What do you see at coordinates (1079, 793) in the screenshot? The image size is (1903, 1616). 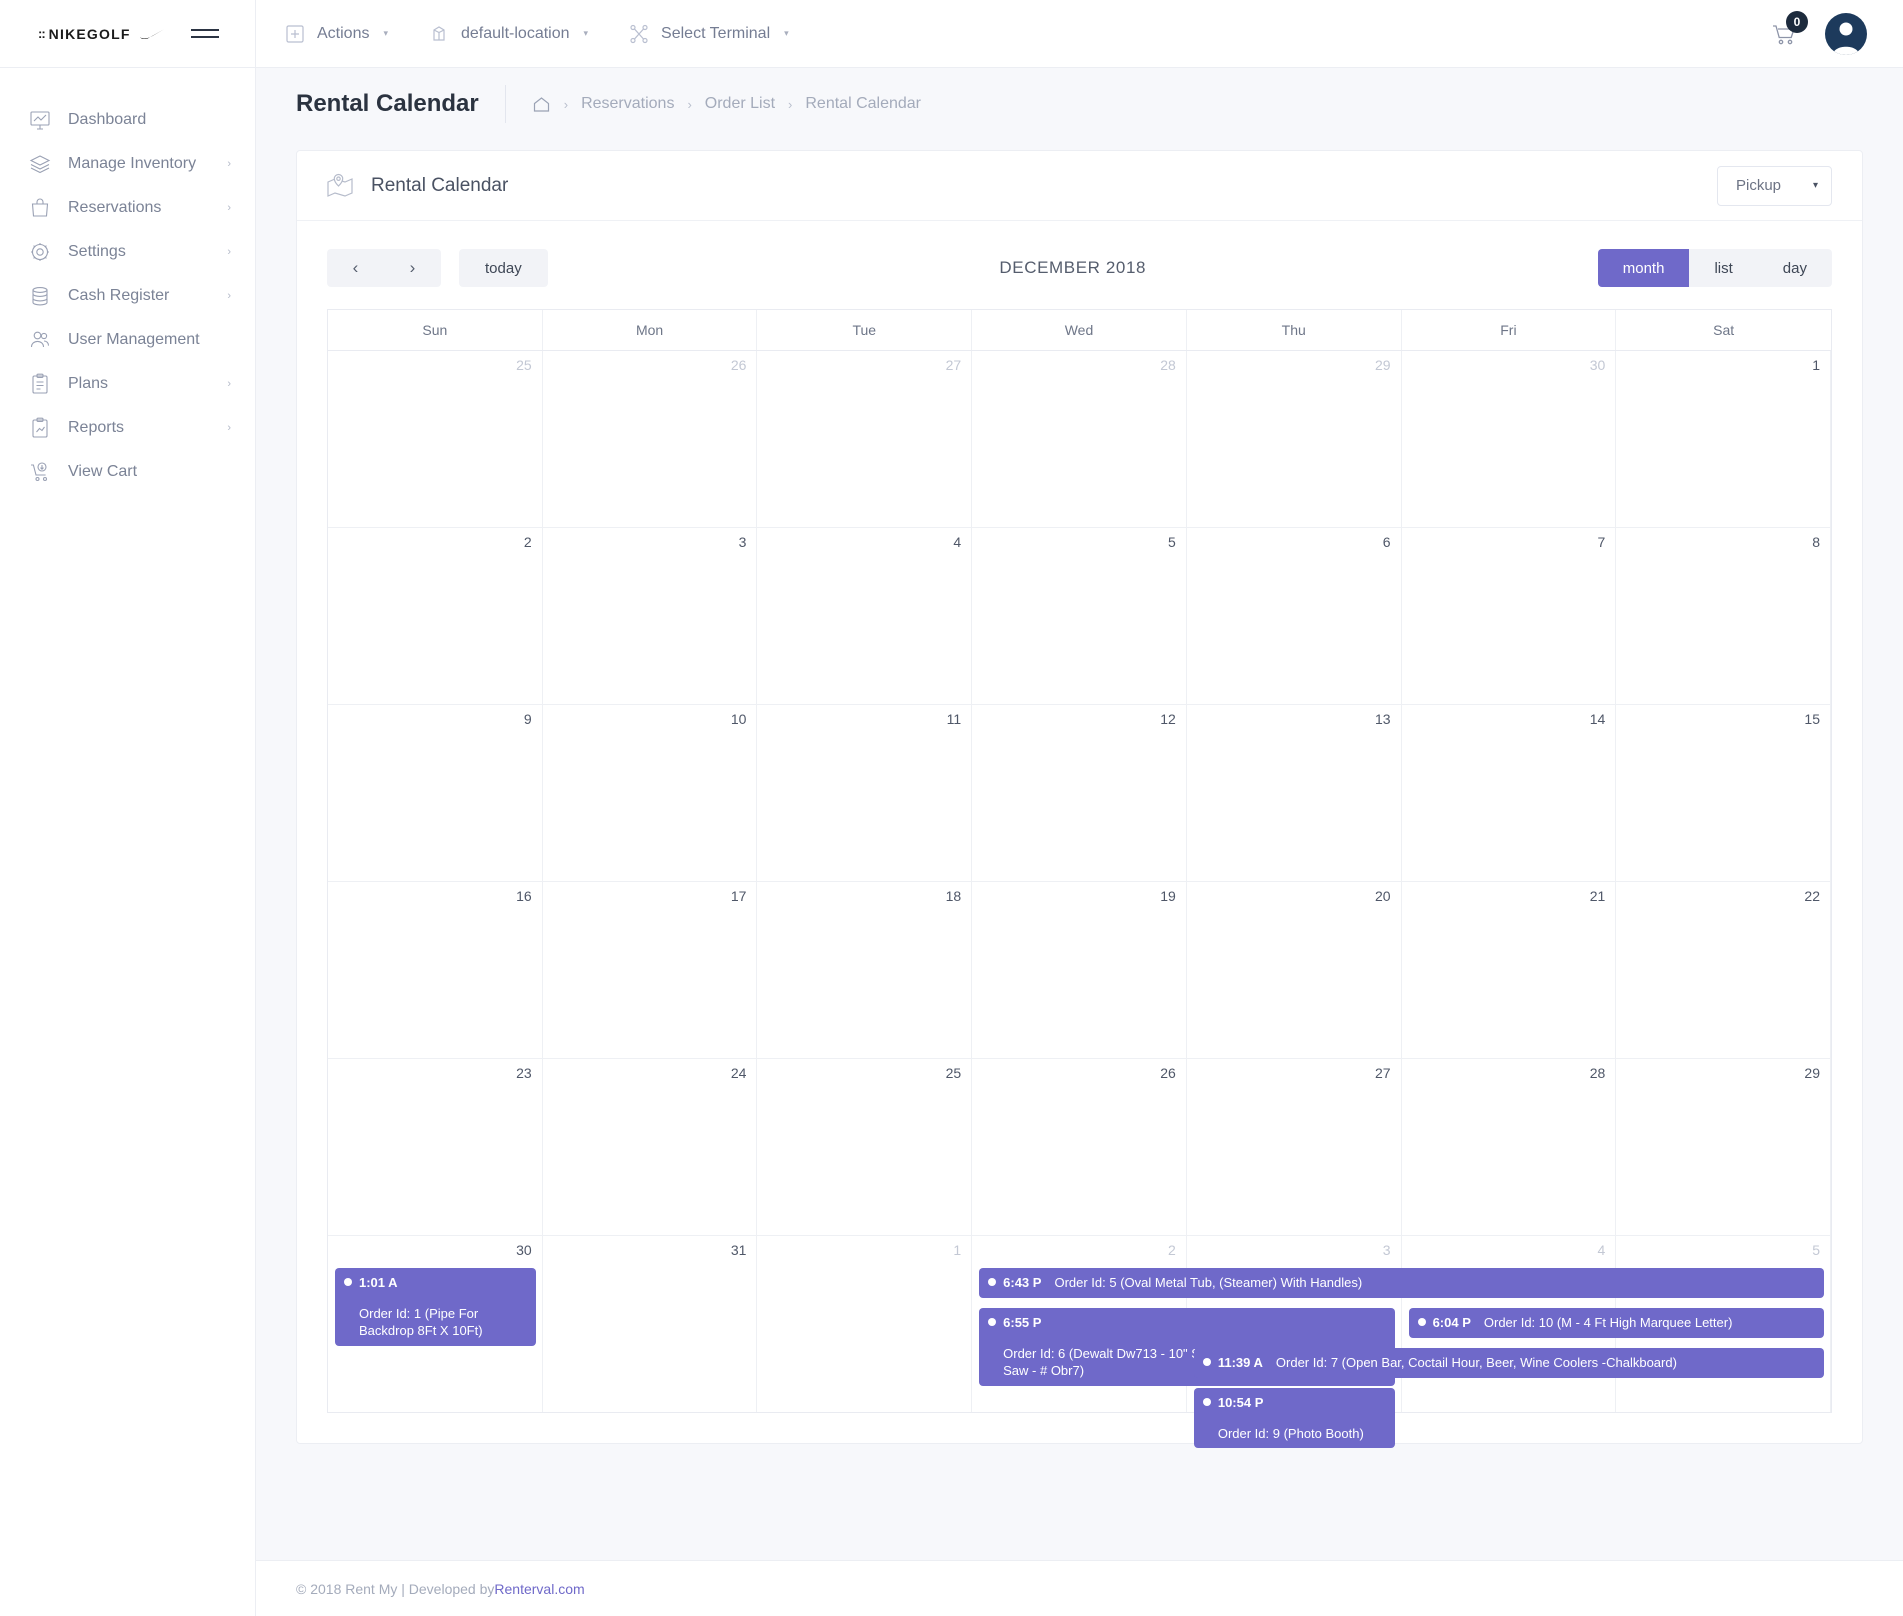 I see `calendar-day-cell: 12` at bounding box center [1079, 793].